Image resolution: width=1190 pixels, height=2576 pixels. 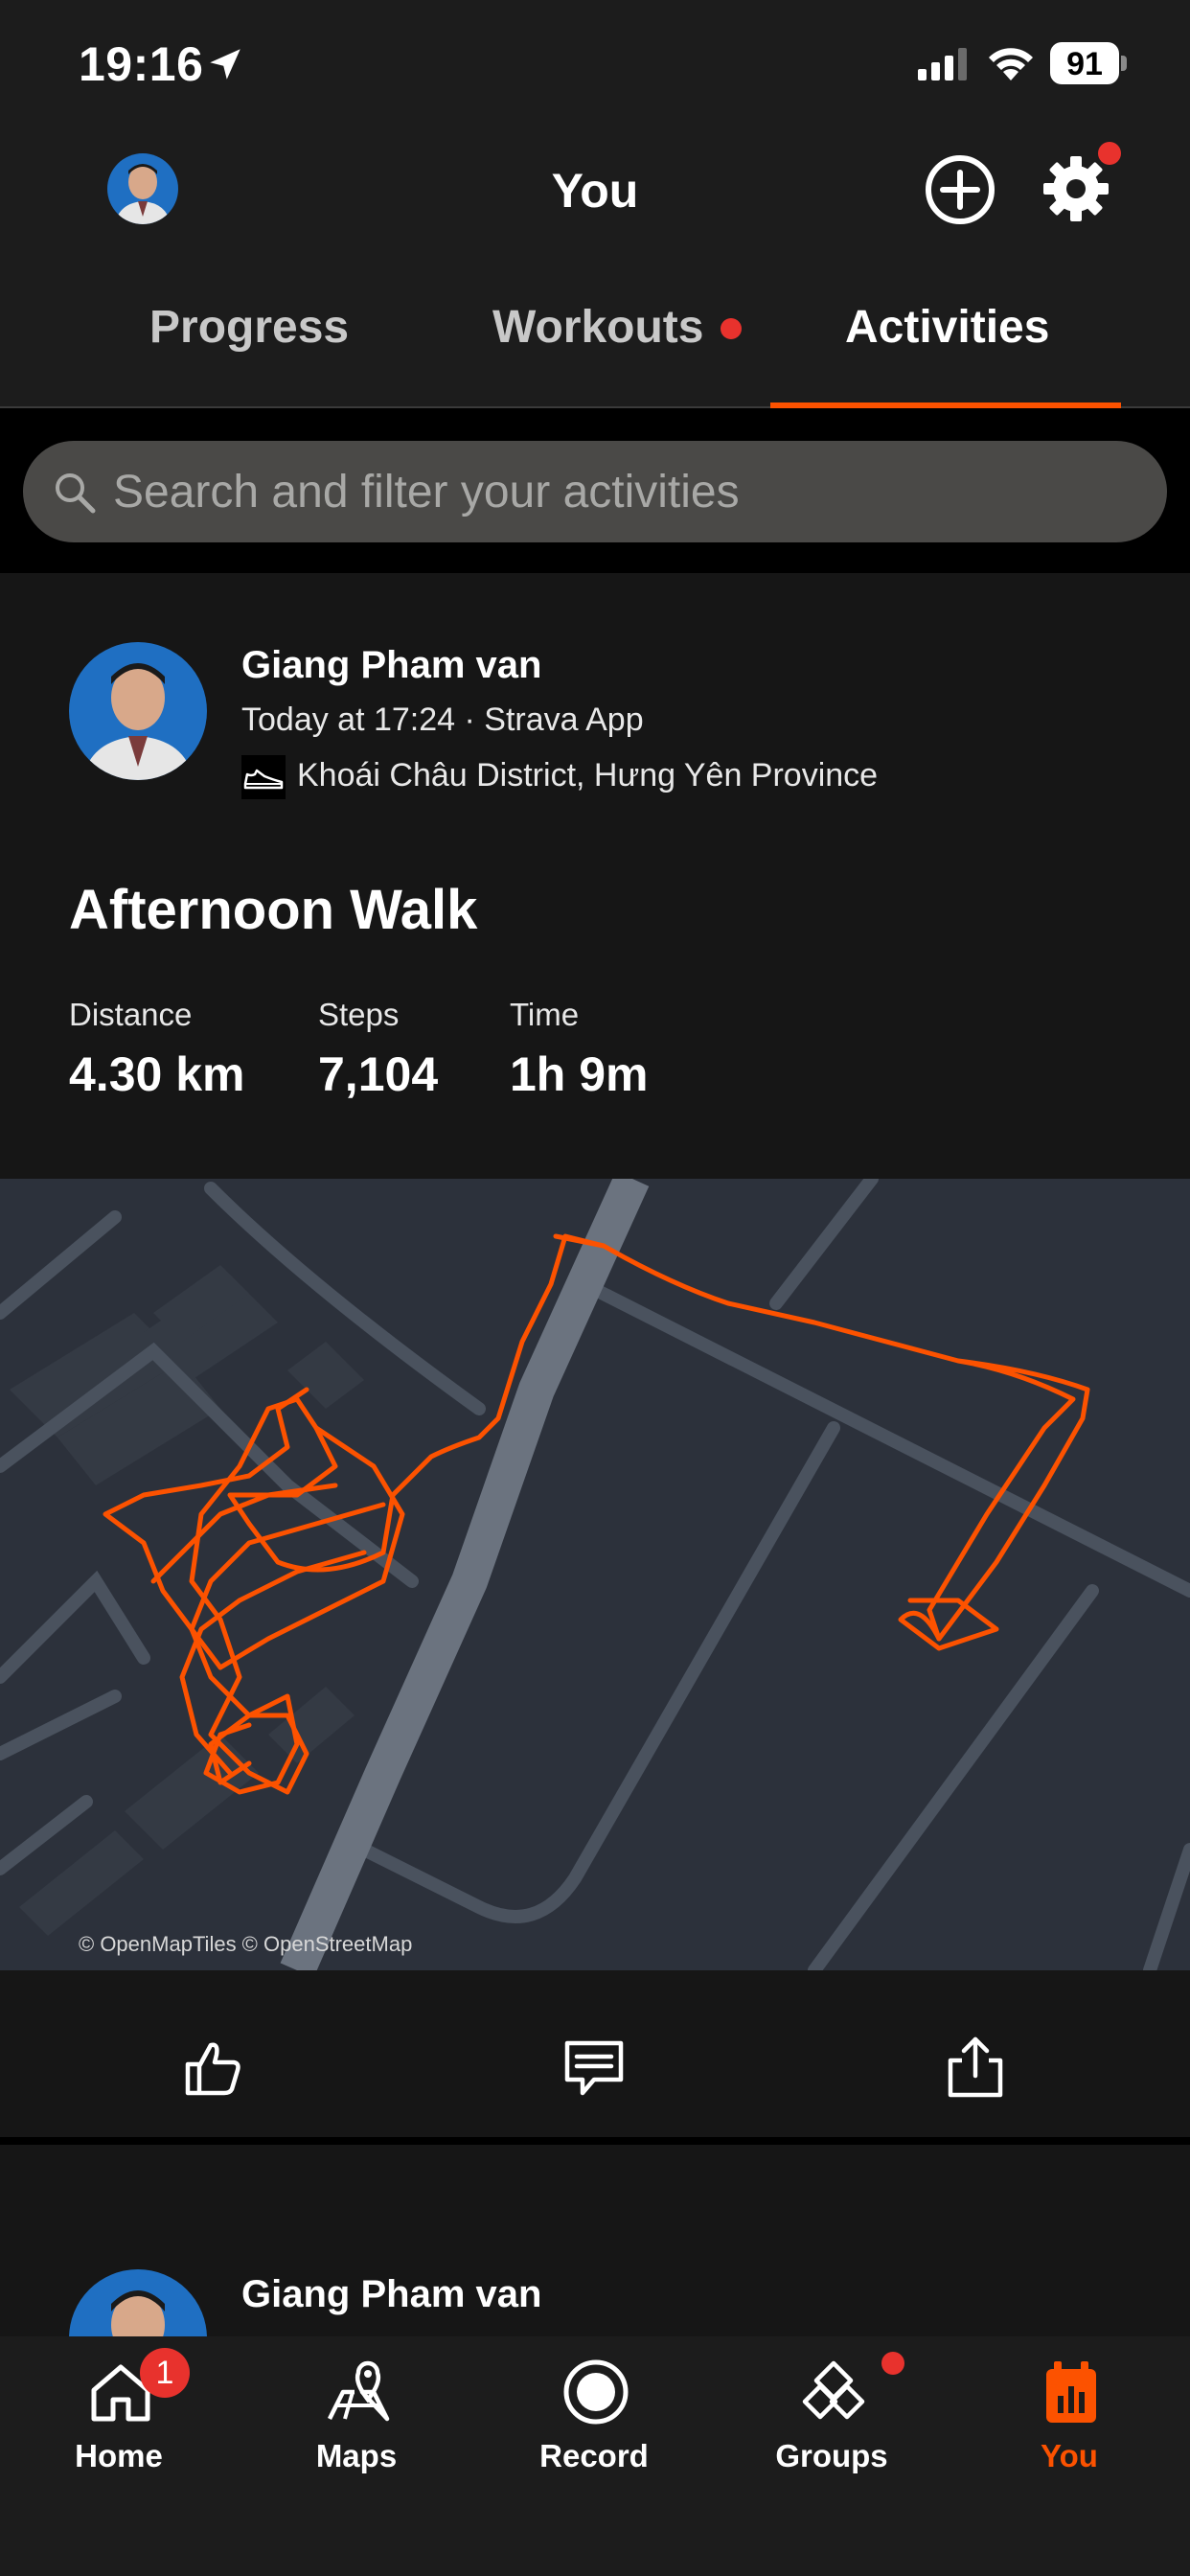 What do you see at coordinates (976, 2068) in the screenshot?
I see `share-icon` at bounding box center [976, 2068].